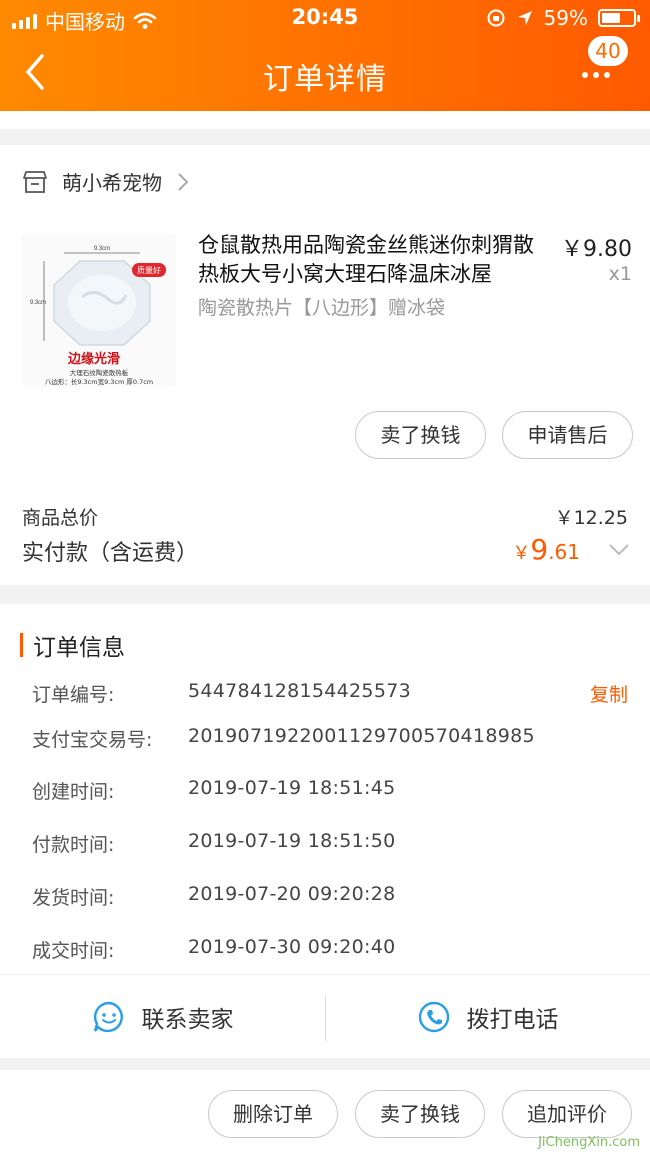 This screenshot has width=650, height=1156. I want to click on heading-accent-bar, so click(21, 645).